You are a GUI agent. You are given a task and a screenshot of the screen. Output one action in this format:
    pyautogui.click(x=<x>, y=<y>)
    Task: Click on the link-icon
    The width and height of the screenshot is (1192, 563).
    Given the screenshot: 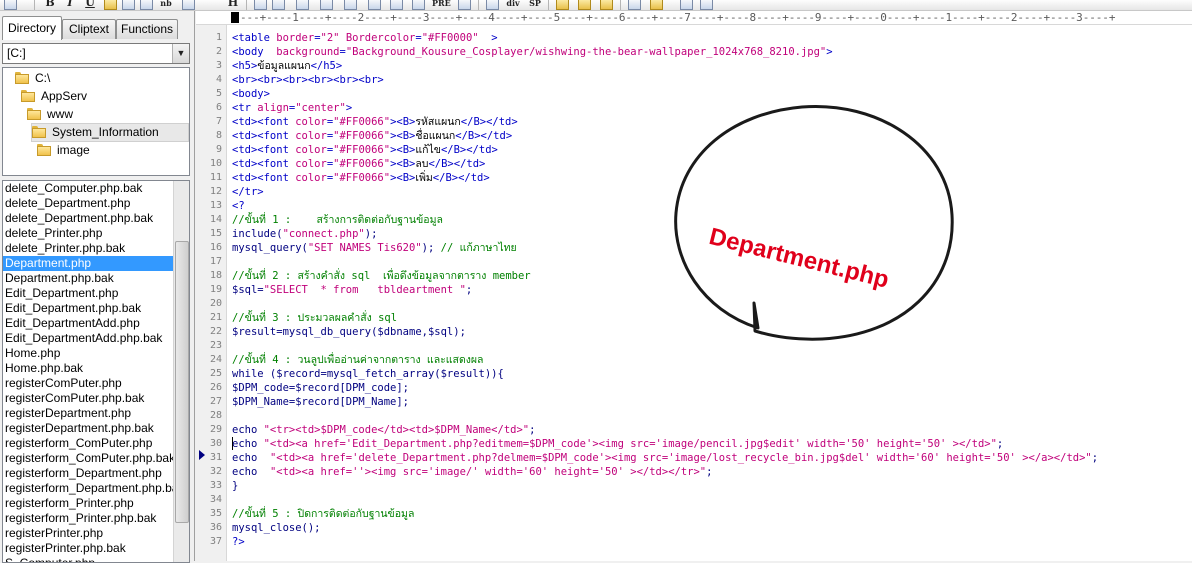 What is the action you would take?
    pyautogui.click(x=278, y=5)
    